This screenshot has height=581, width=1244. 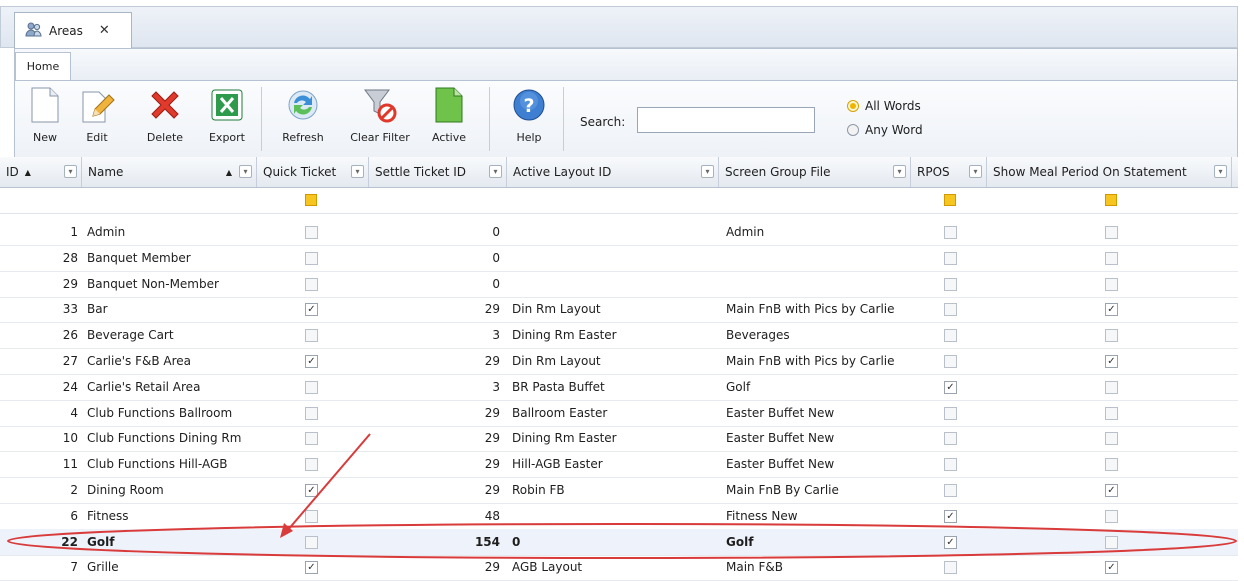 I want to click on edit-button: Edit, so click(x=97, y=119).